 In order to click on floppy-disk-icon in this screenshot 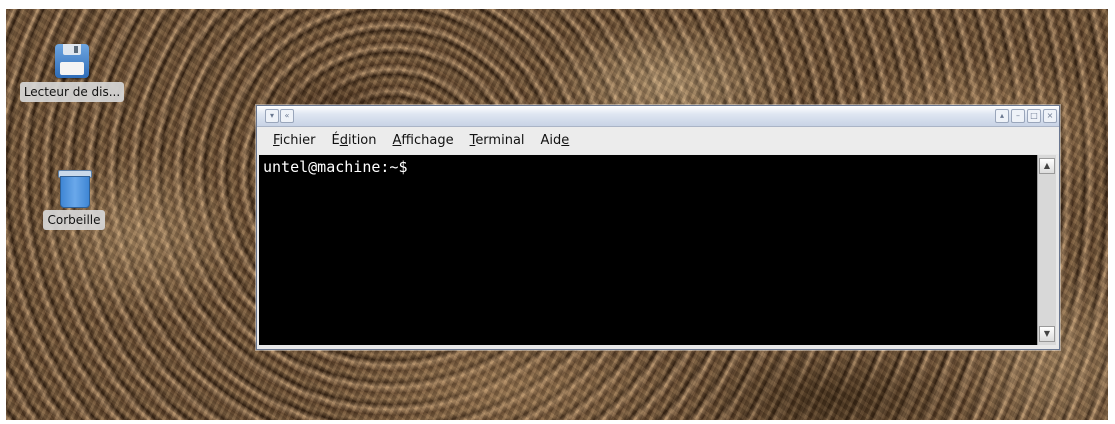, I will do `click(72, 61)`.